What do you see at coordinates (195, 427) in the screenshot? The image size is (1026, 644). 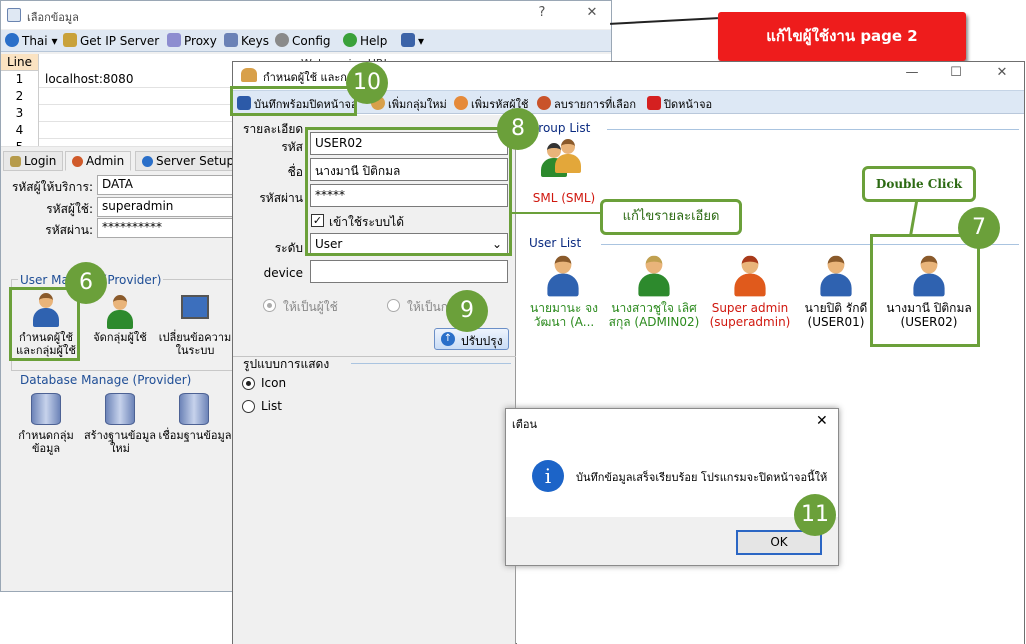 I see `db-connect-button: เชื่อมฐานข้อมูล` at bounding box center [195, 427].